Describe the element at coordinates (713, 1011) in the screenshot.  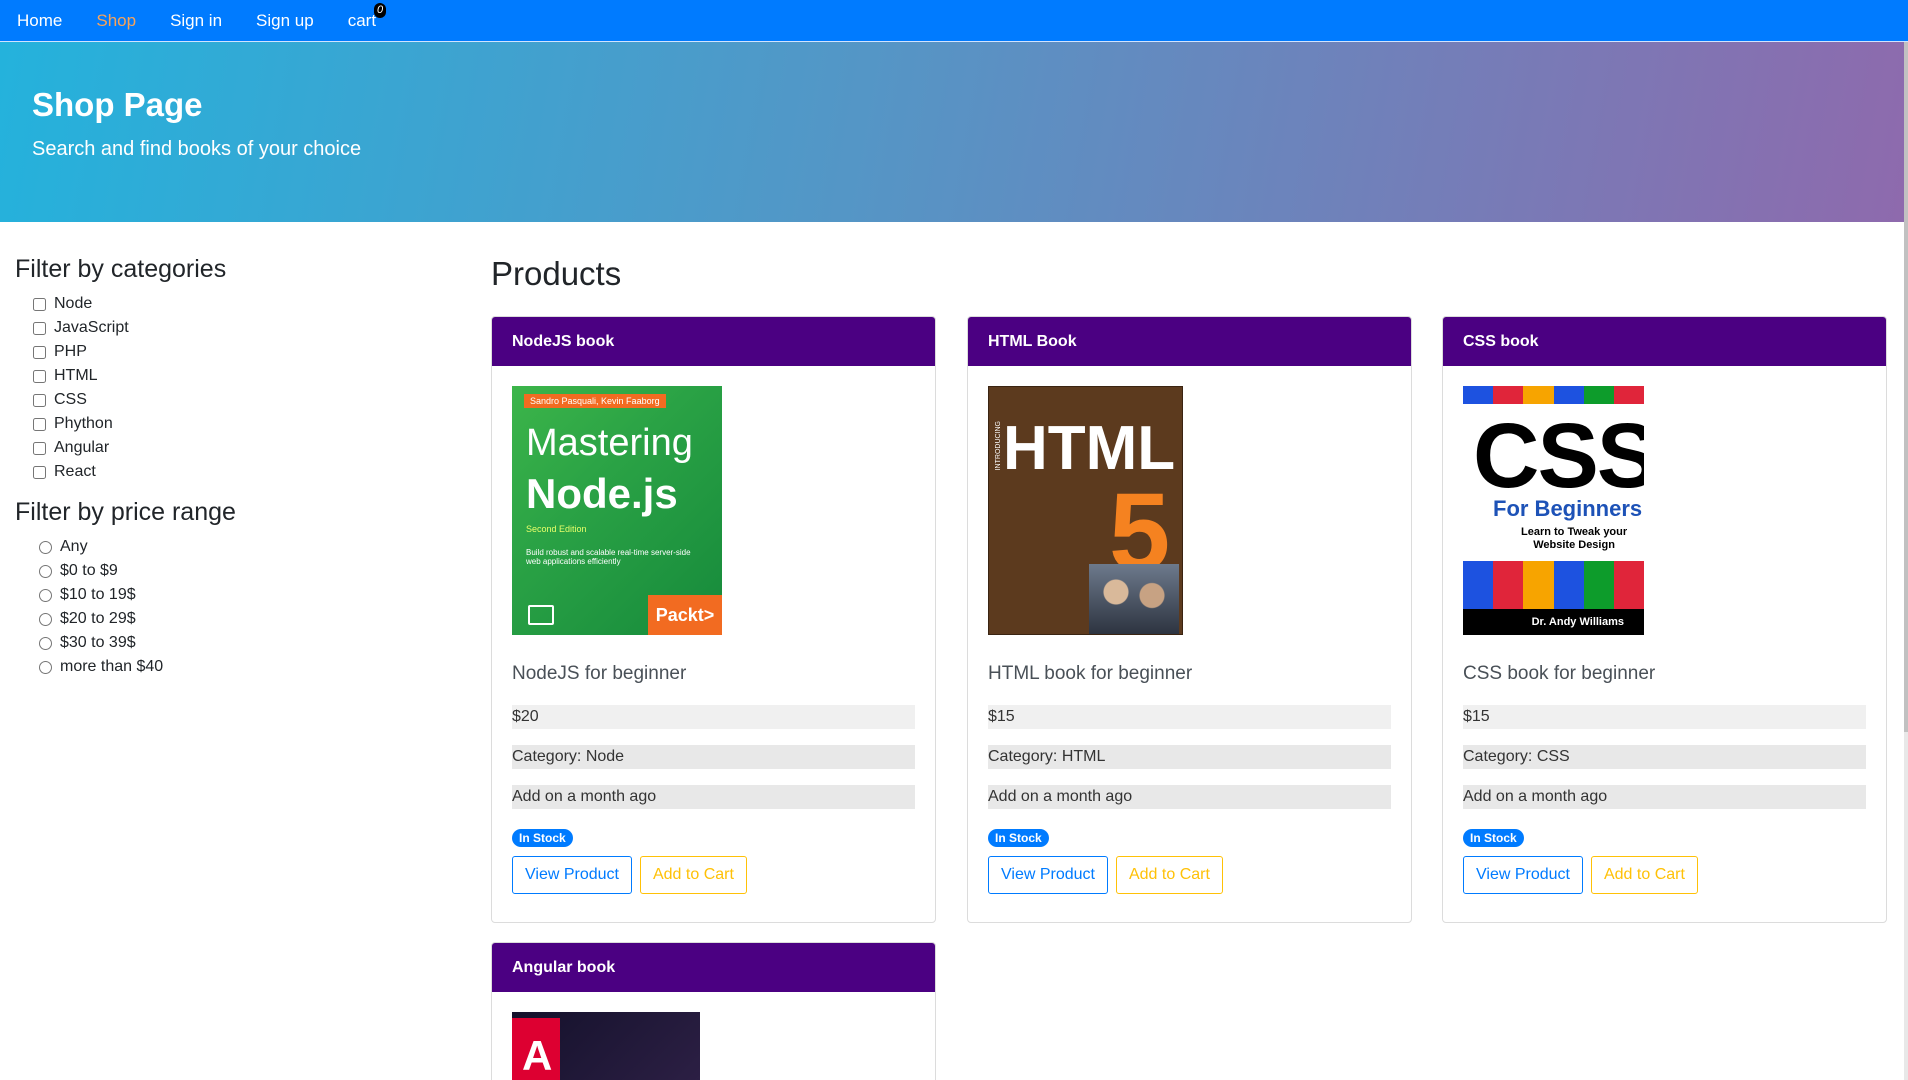
I see `product-card: Angular book A` at that location.